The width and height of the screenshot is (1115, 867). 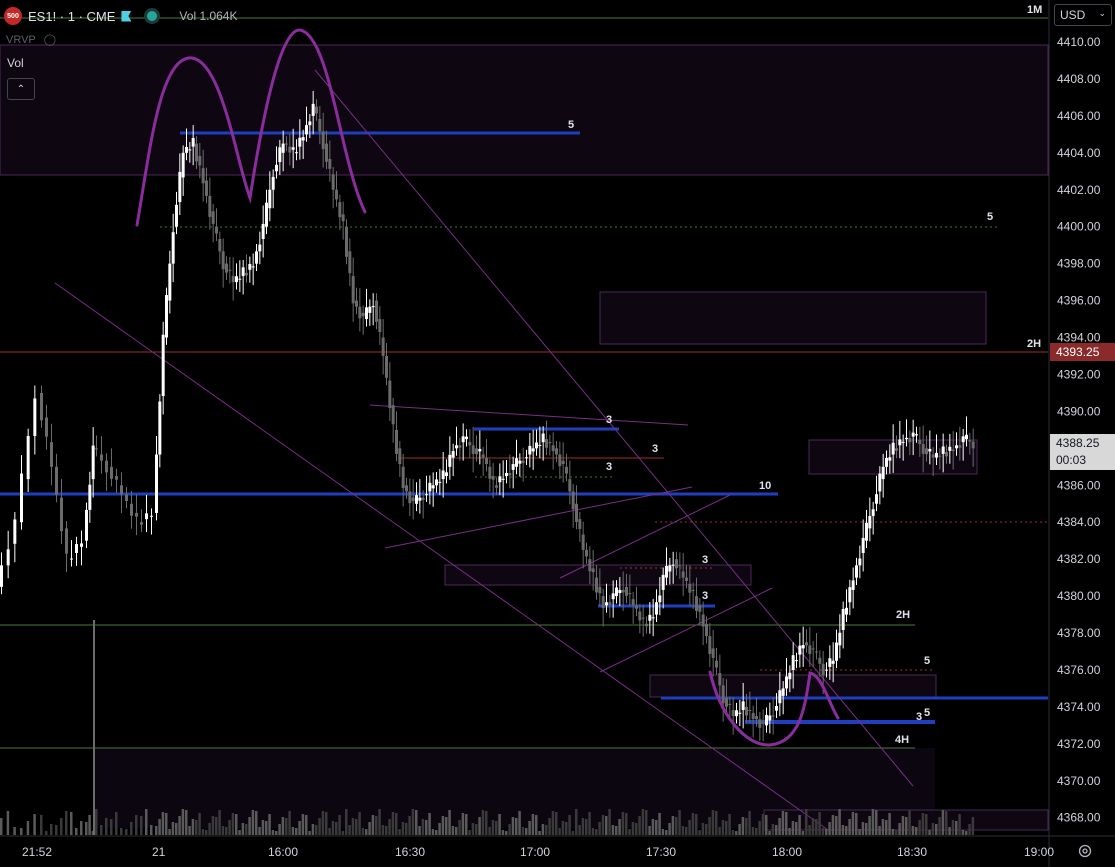 I want to click on flag-icon, so click(x=126, y=16).